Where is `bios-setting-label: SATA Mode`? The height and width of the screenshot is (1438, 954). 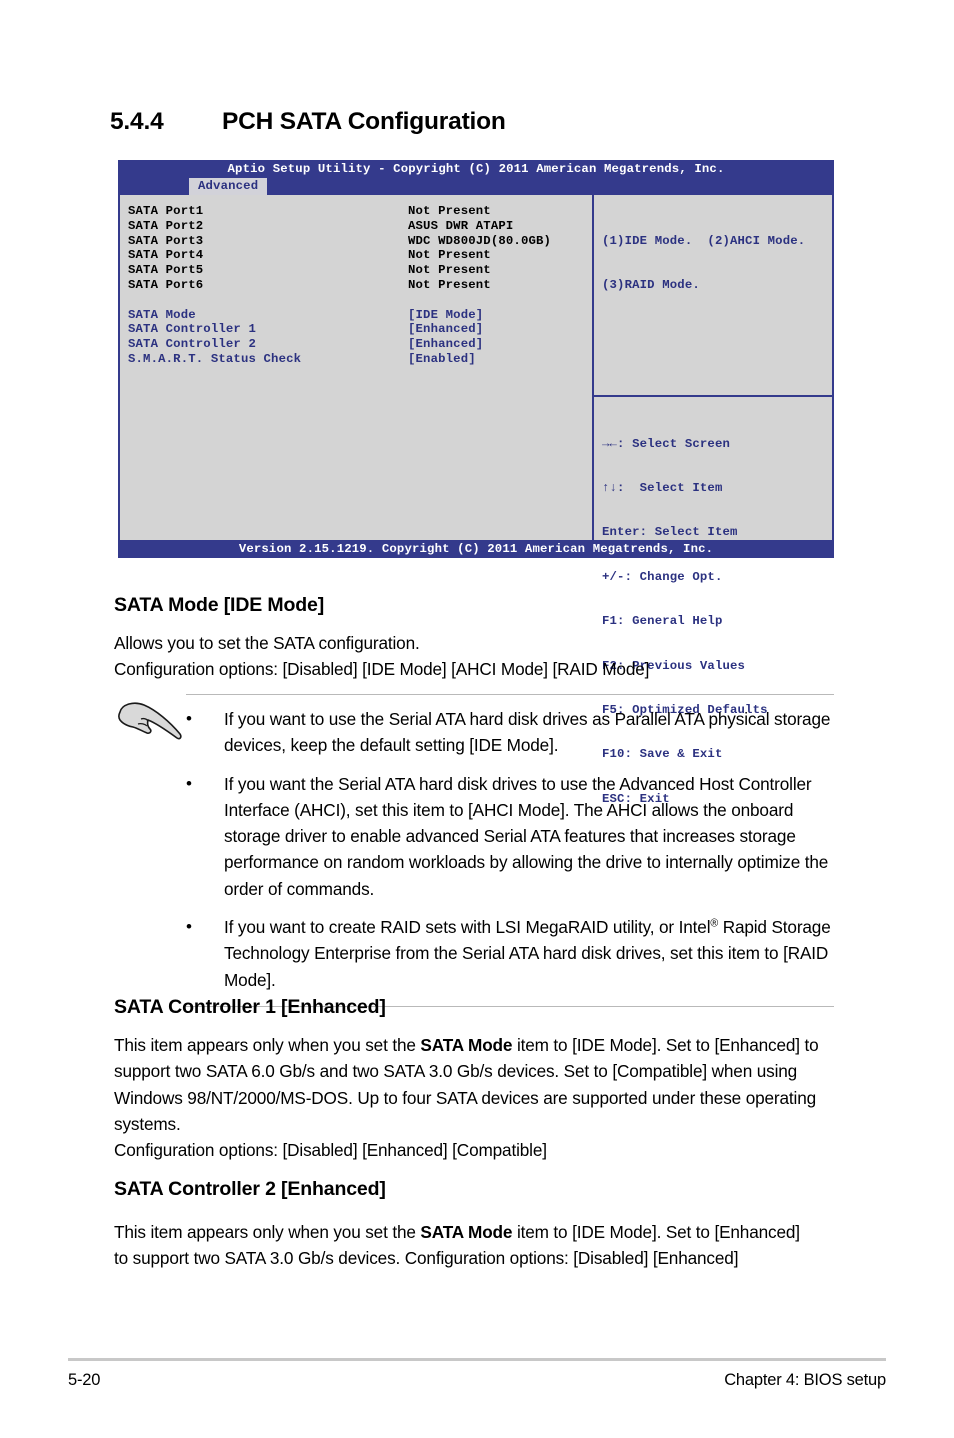
bios-setting-label: SATA Mode is located at coordinates (162, 314).